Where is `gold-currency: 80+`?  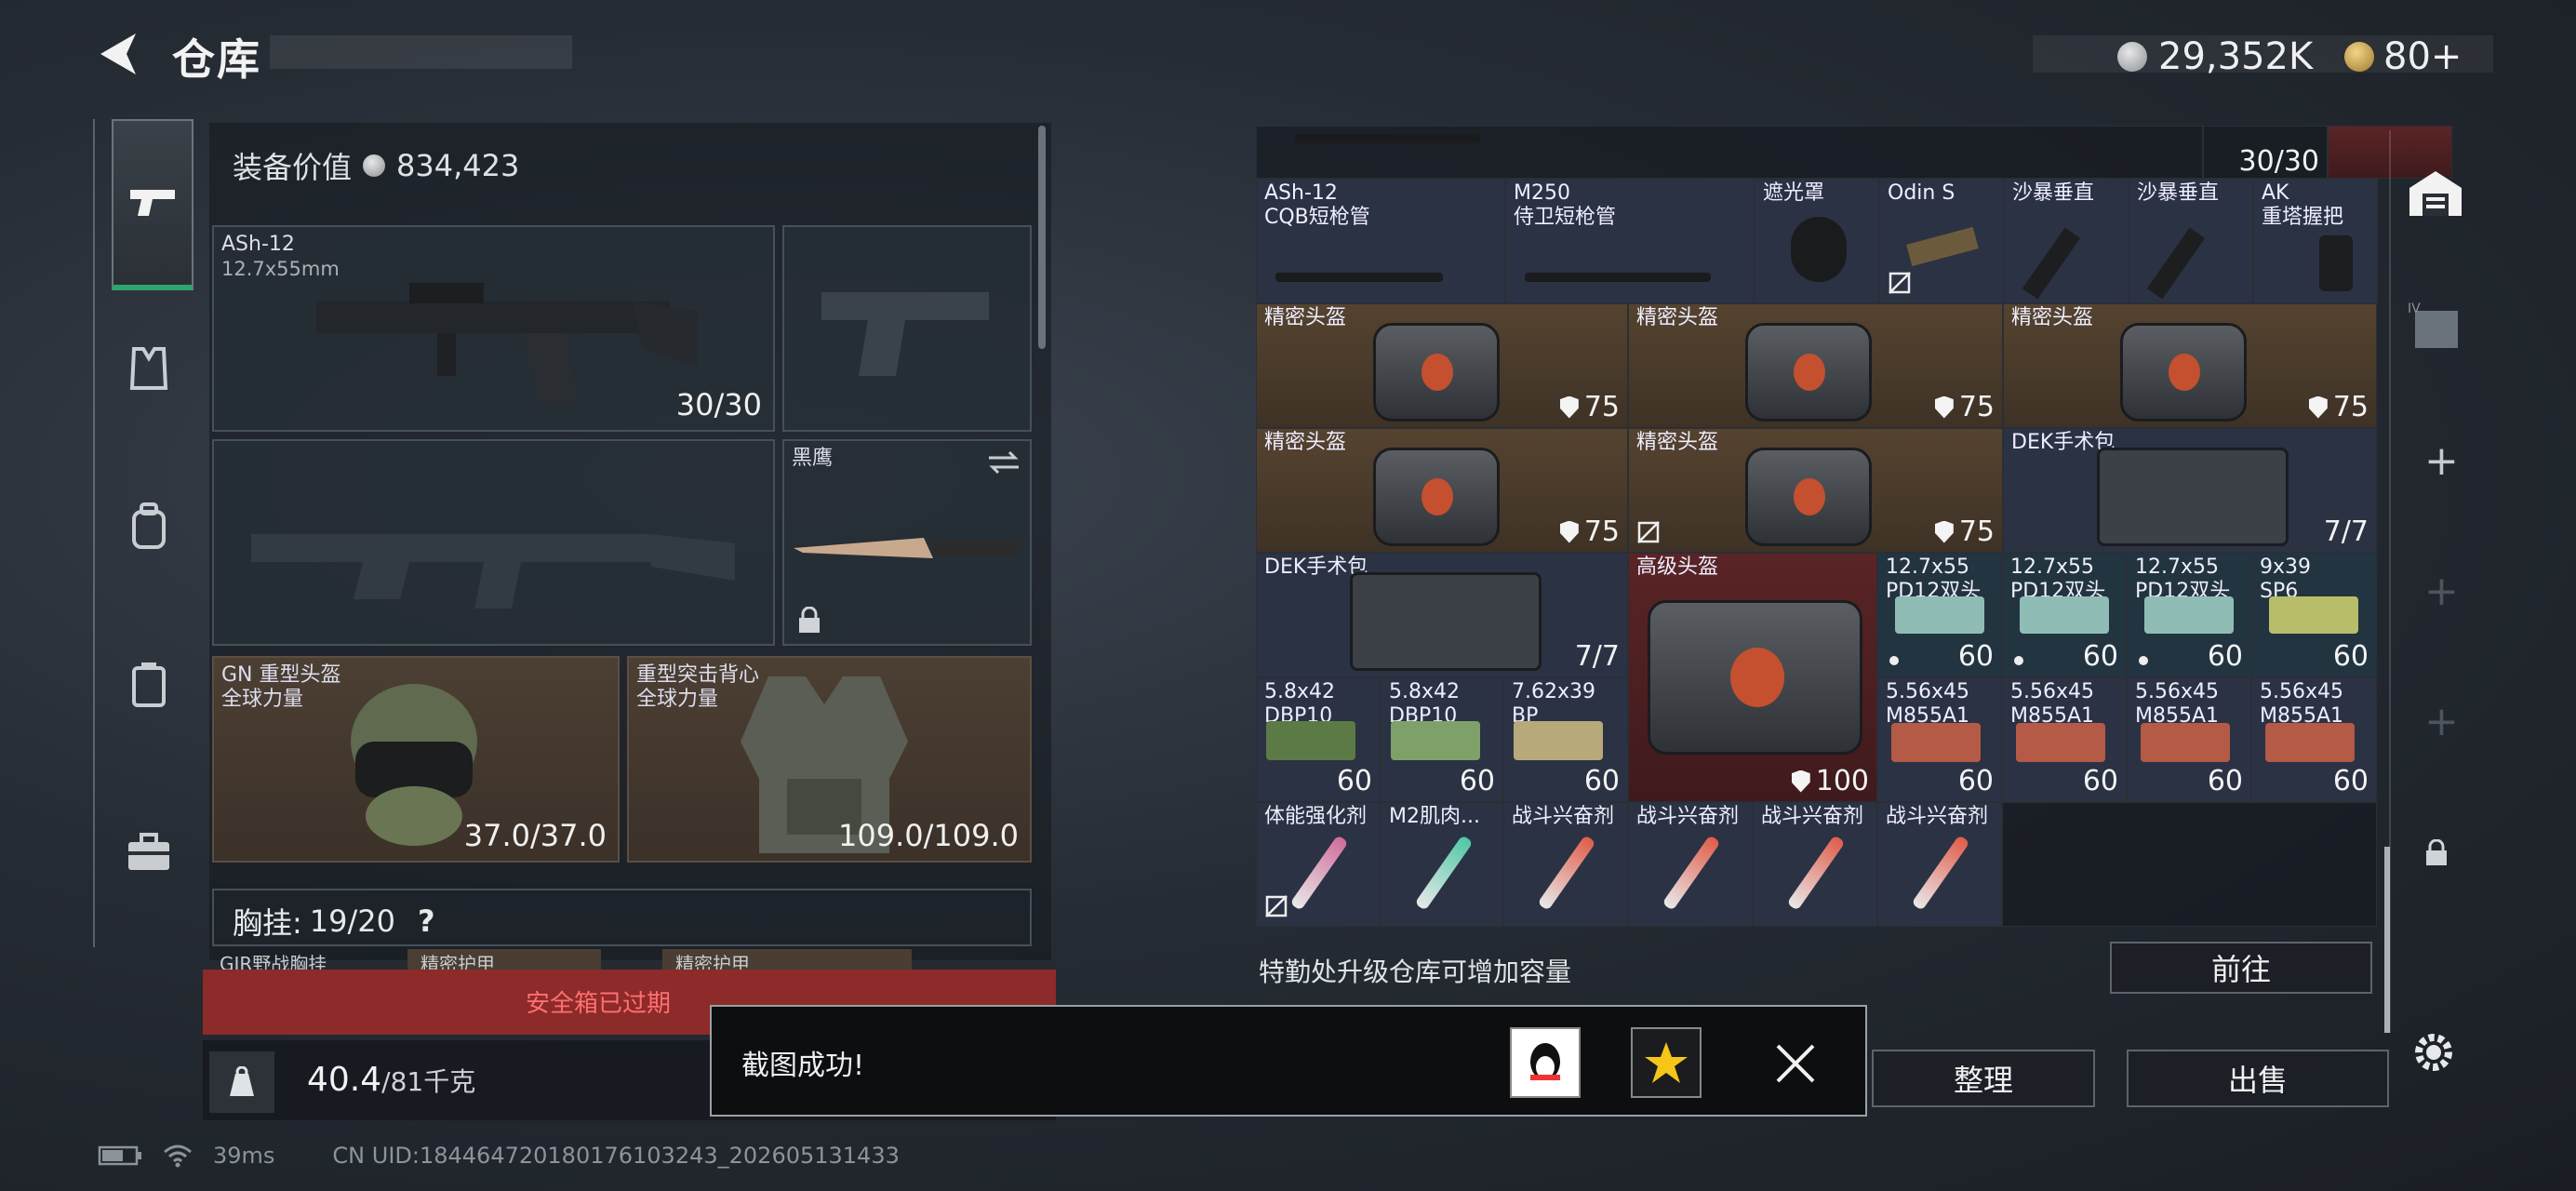
gold-currency: 80+ is located at coordinates (2403, 56).